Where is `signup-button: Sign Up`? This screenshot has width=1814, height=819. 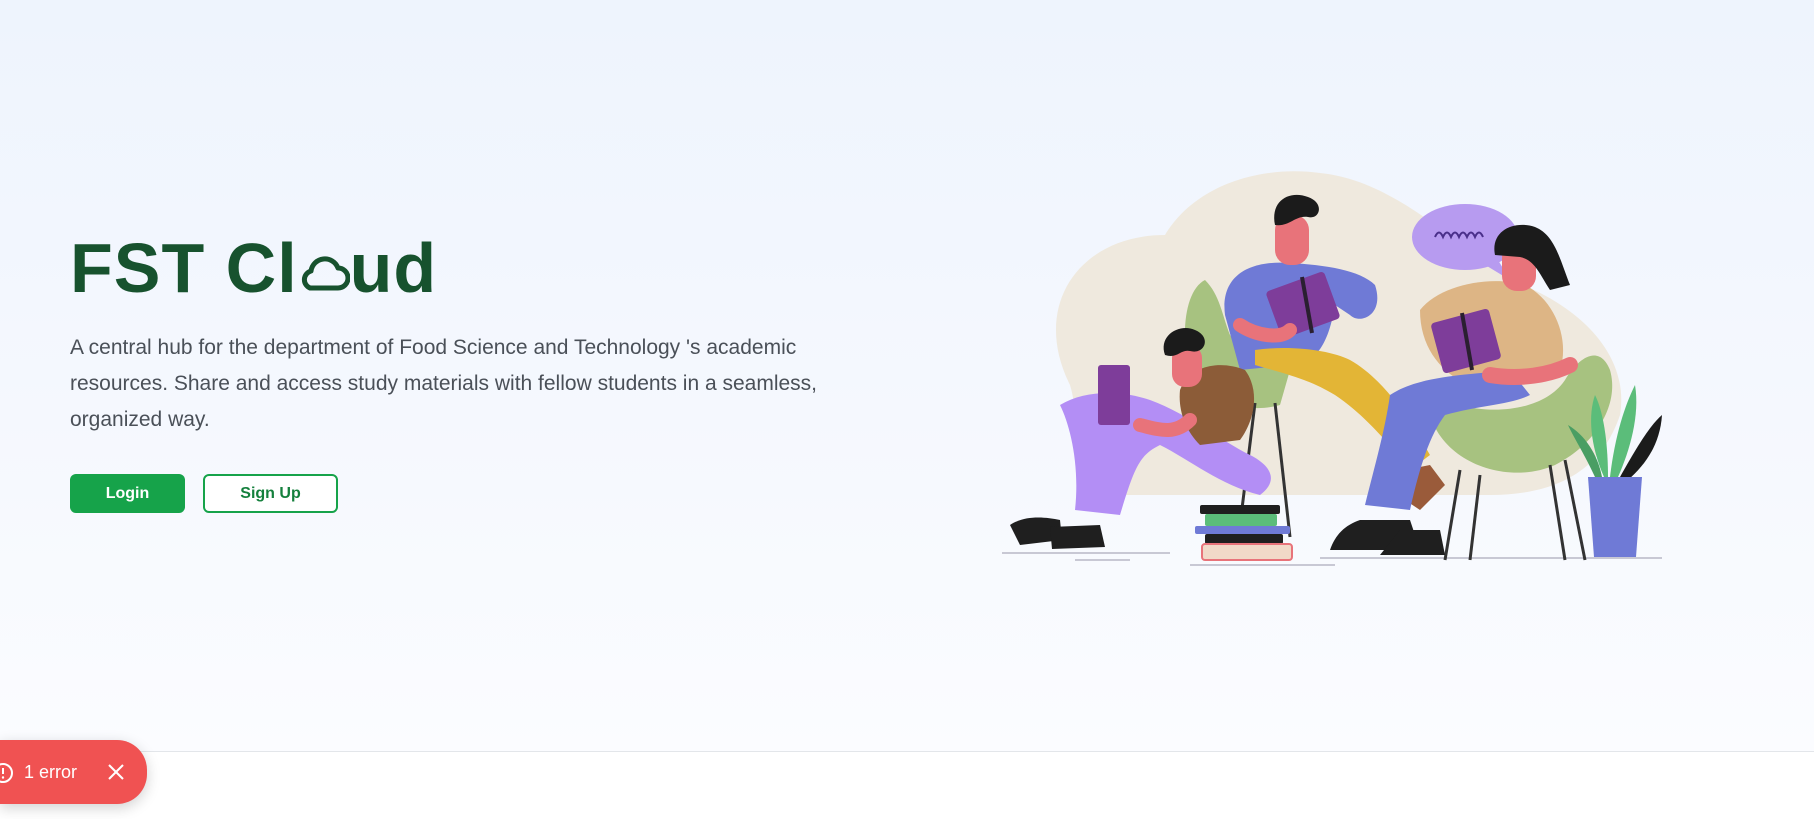
signup-button: Sign Up is located at coordinates (270, 493).